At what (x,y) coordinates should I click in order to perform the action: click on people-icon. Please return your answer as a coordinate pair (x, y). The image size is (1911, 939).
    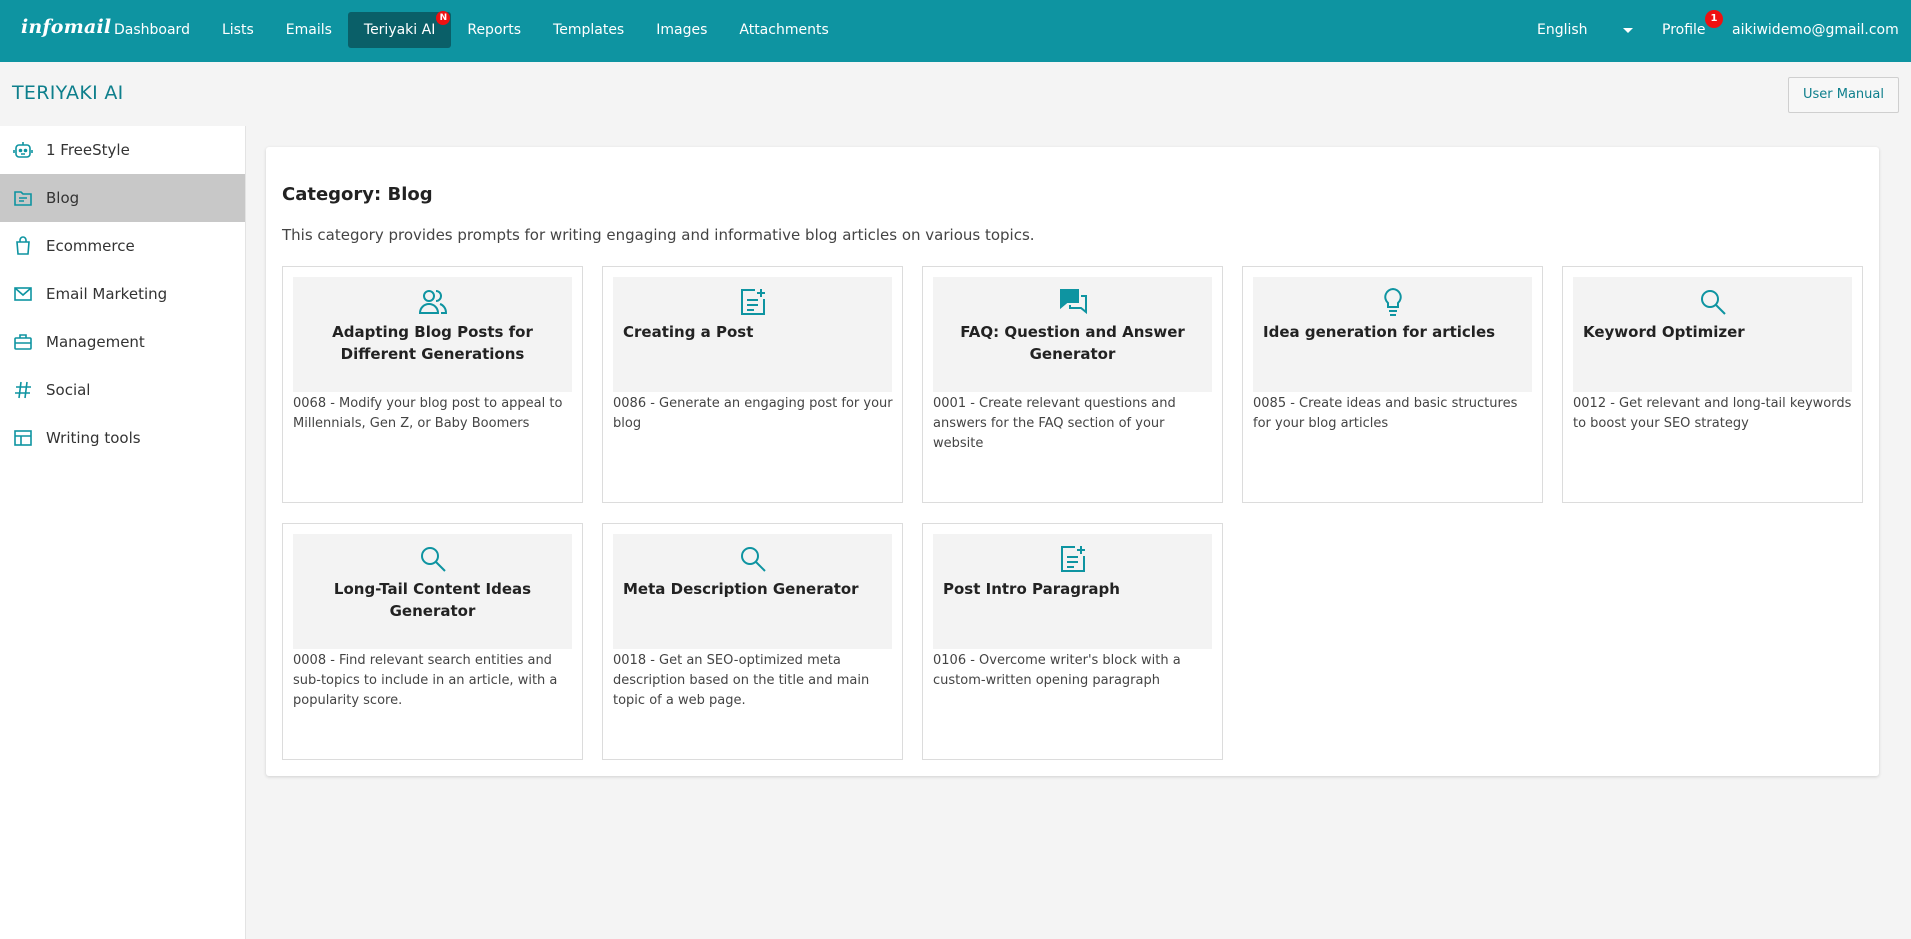
    Looking at the image, I should click on (433, 302).